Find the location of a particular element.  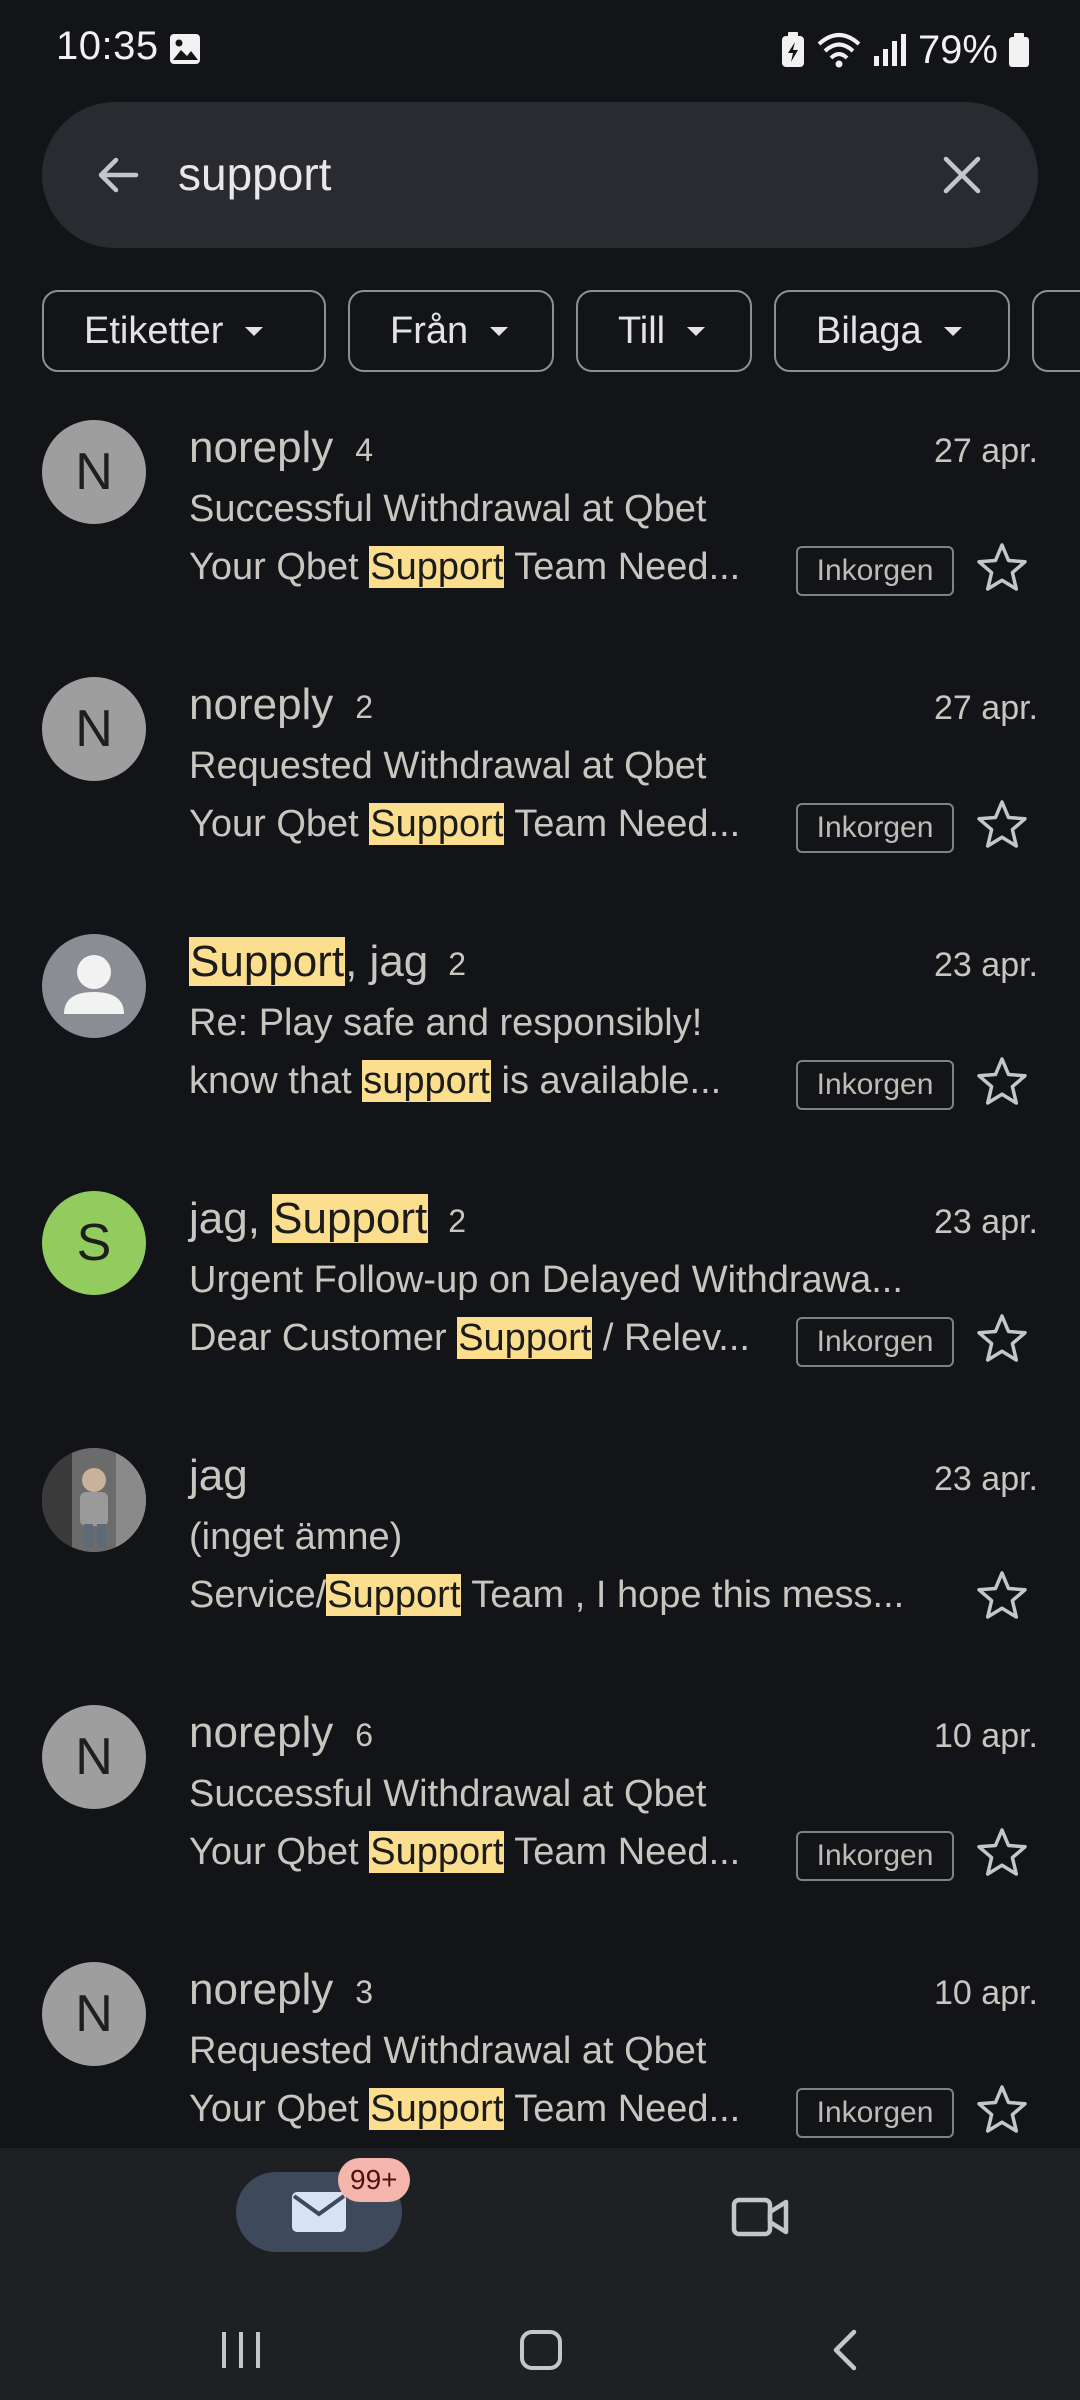

filter-chip-from: Från is located at coordinates (451, 331).